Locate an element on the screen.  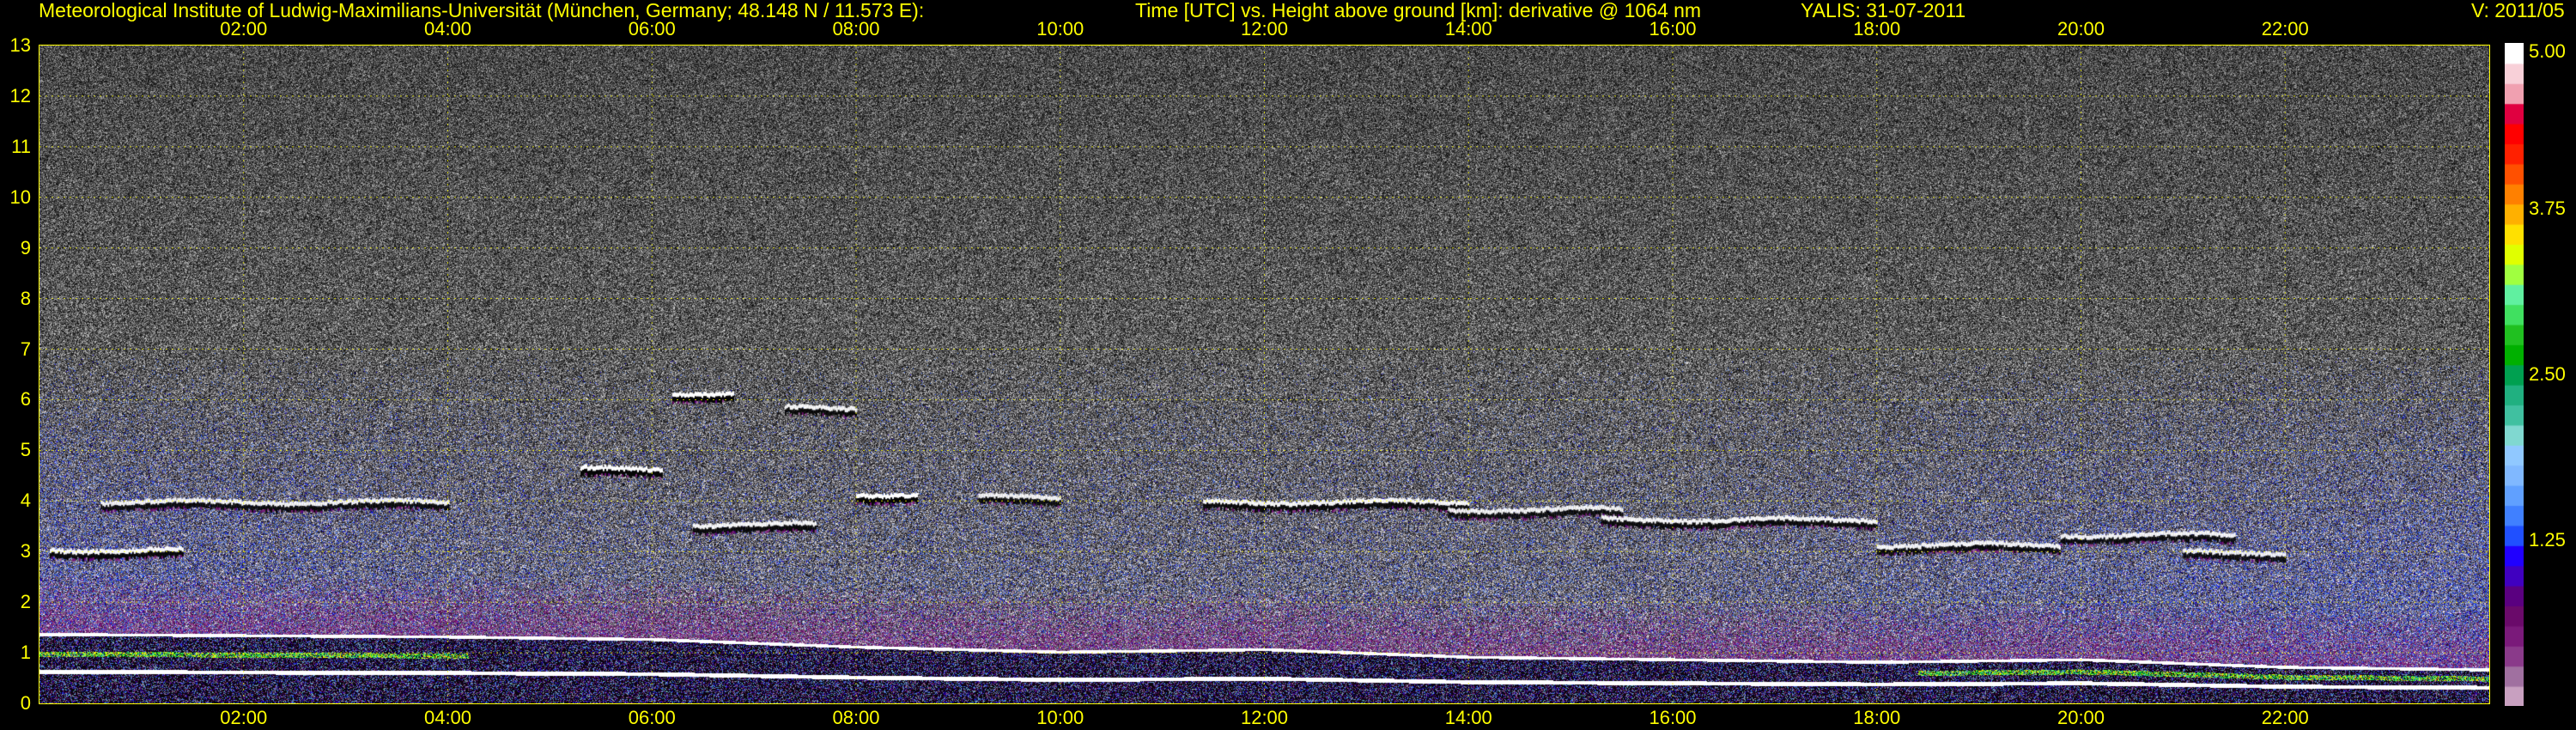
y-tick: 13 is located at coordinates (20, 45).